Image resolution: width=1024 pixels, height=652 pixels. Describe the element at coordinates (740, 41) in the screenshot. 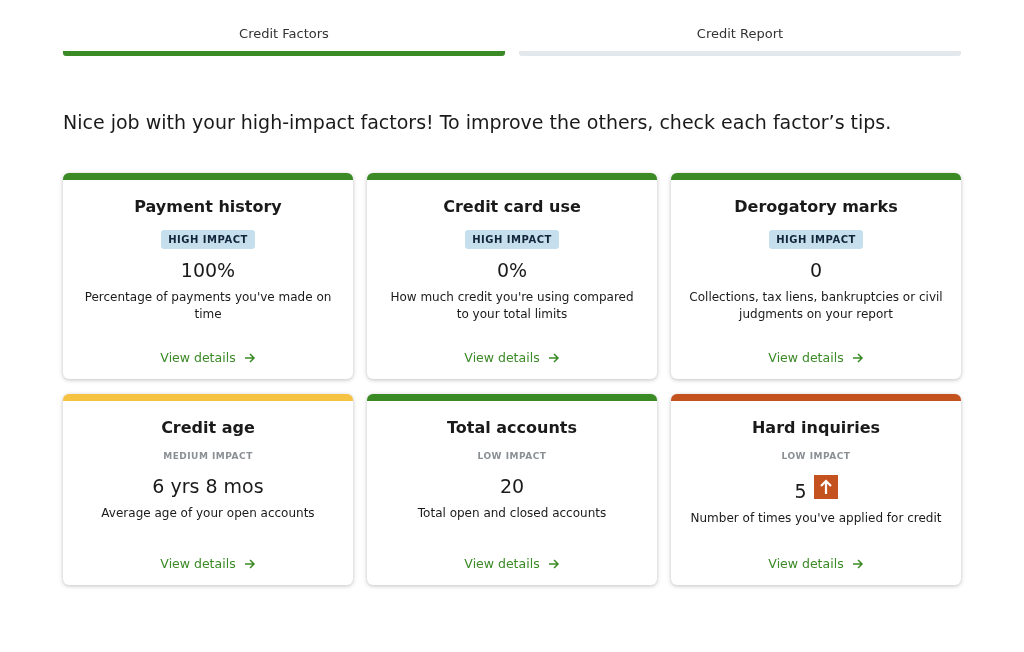

I see `tab: Credit Report` at that location.